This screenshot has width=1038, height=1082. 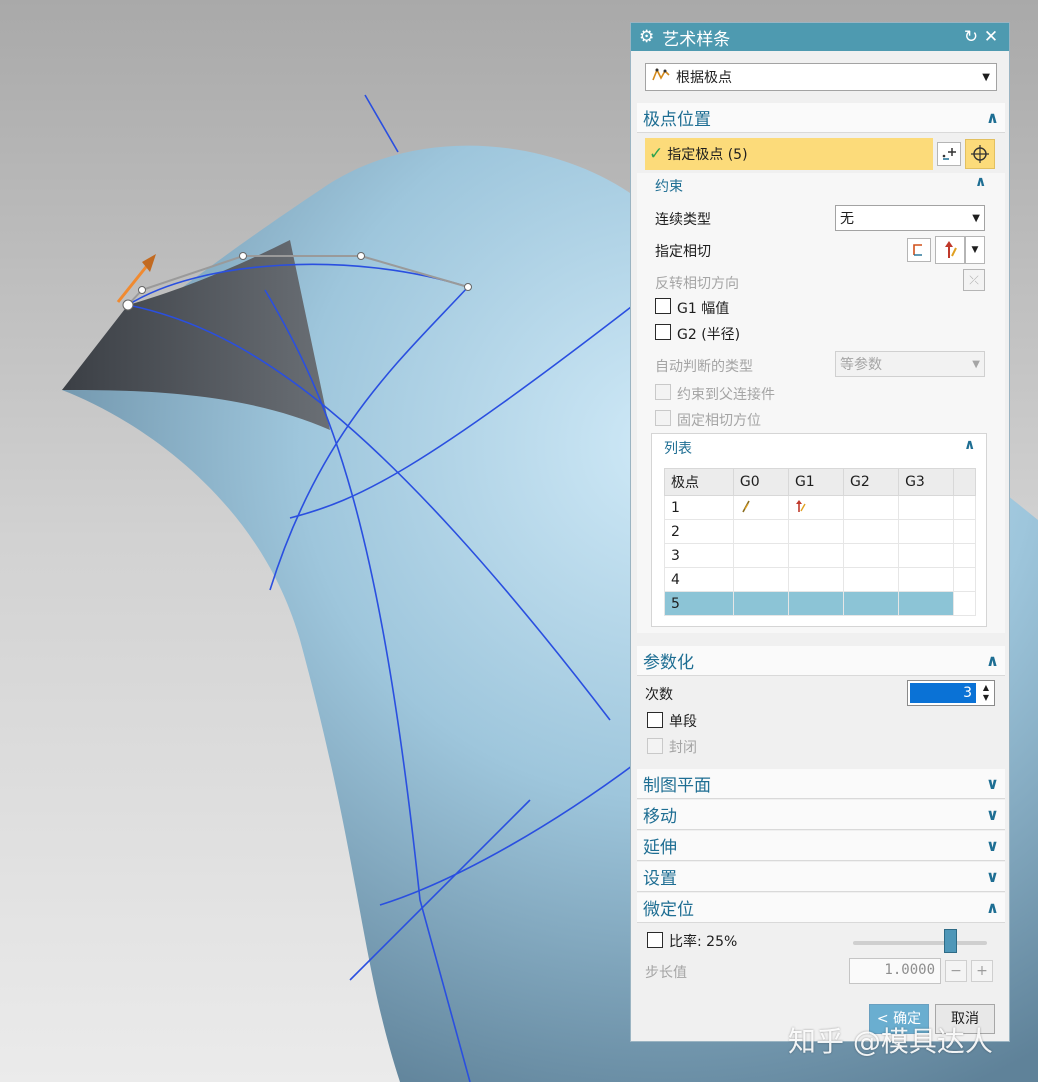 I want to click on pole-list: 列表 ∧ 极点 G0 G1 G2 G3 1 2 3 4 5, so click(x=819, y=530).